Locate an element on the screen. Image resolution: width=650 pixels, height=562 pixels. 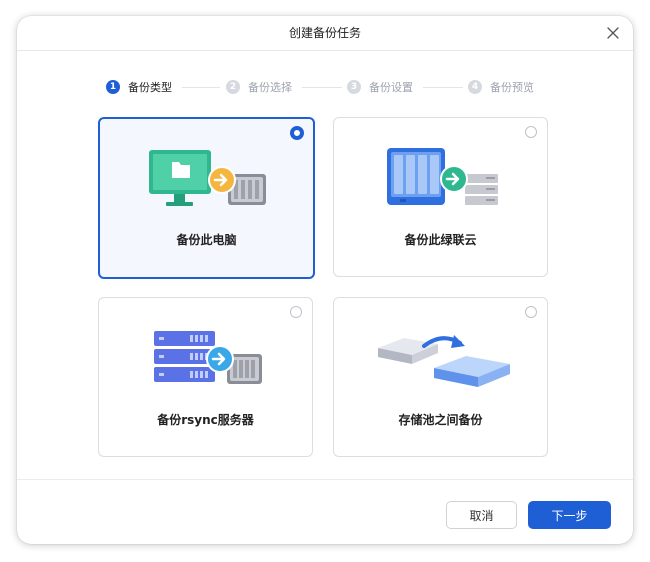
option-label: 存储池之间备份 is located at coordinates (440, 420).